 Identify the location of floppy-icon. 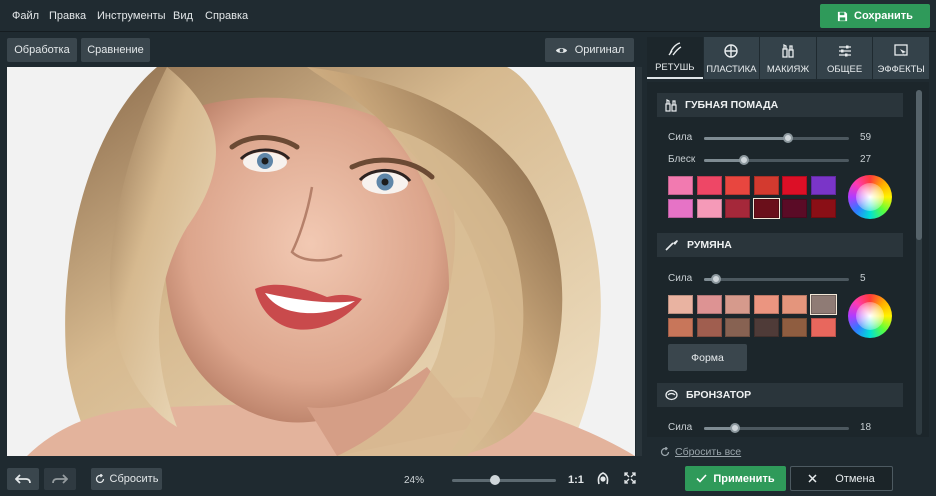
(842, 16).